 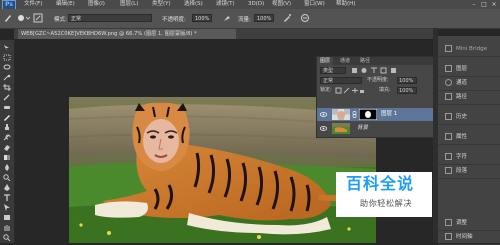 I want to click on menu-edit: 编辑(E), so click(x=65, y=4).